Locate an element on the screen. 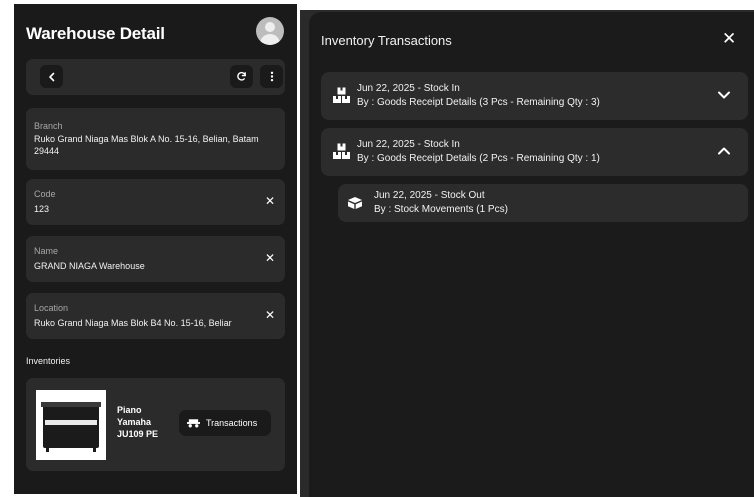  refresh-icon is located at coordinates (241, 76).